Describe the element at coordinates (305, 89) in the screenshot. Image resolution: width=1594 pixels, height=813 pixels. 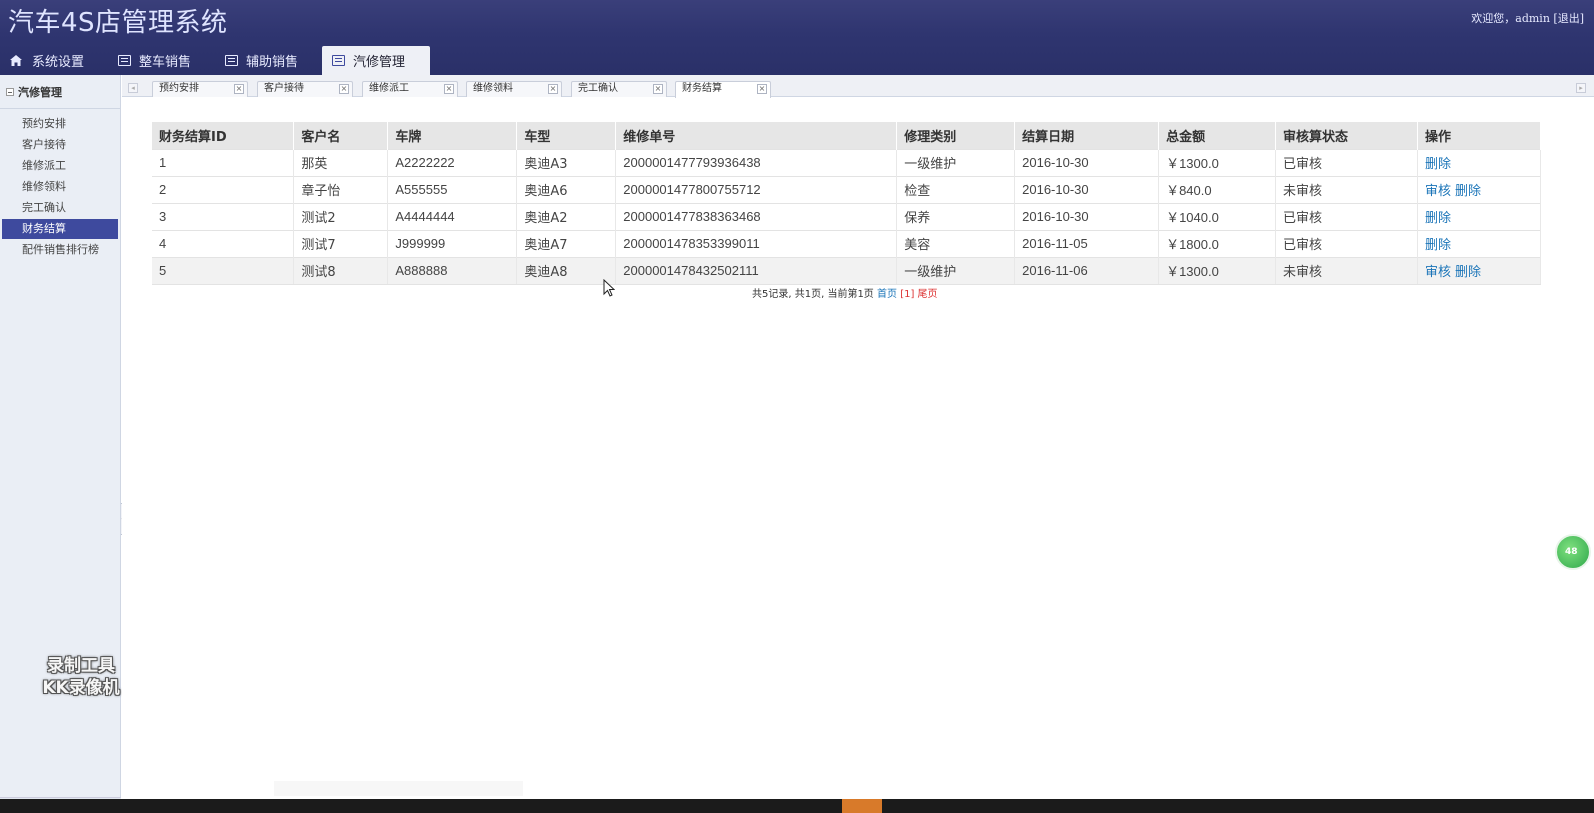
I see `content-tab-reception: 客户接待 ×` at that location.